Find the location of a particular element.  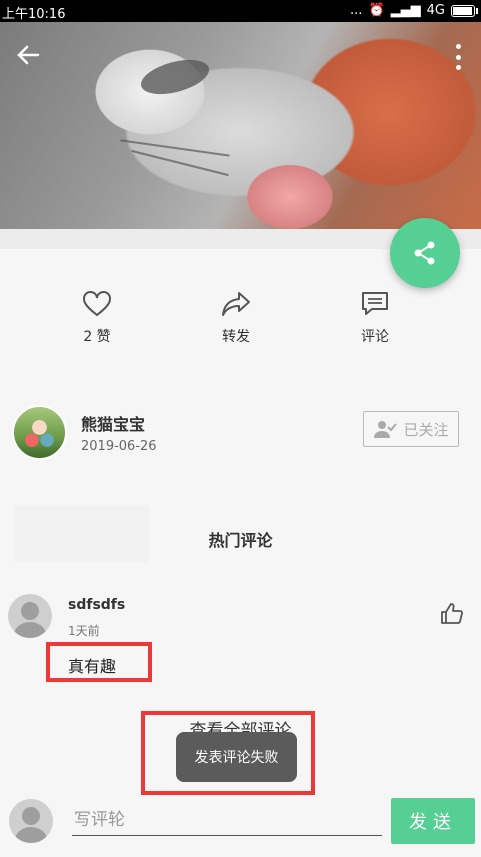

cat-eye-shape is located at coordinates (175, 77).